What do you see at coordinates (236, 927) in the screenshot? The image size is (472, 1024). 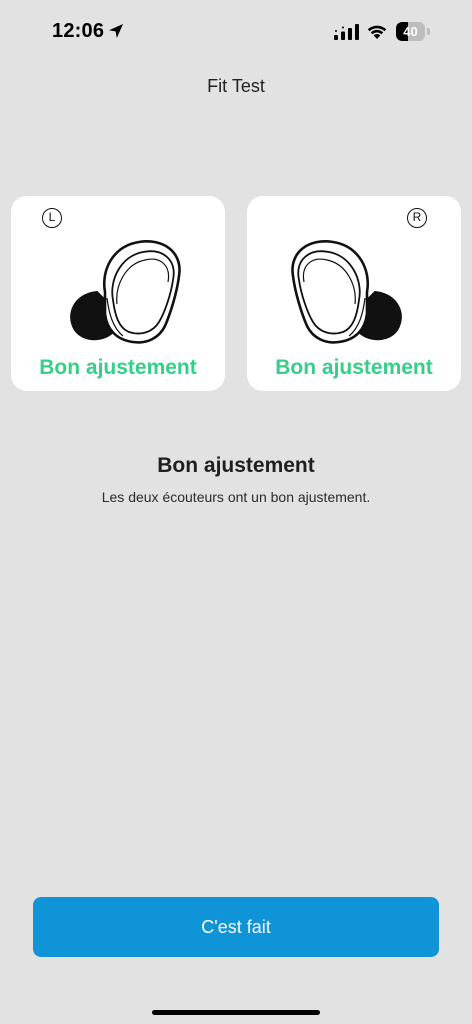 I see `done-button: C'est fait` at bounding box center [236, 927].